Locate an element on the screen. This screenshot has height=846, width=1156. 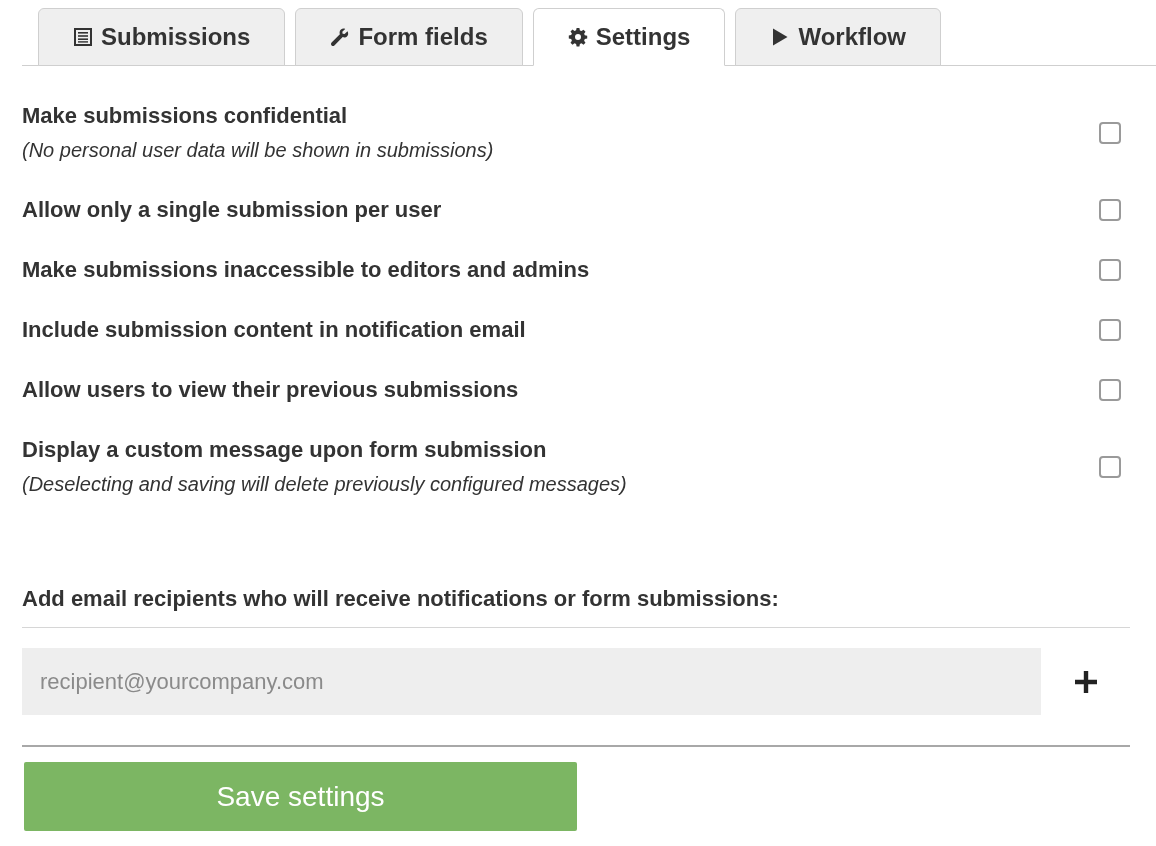
tab: Workflow is located at coordinates (838, 37).